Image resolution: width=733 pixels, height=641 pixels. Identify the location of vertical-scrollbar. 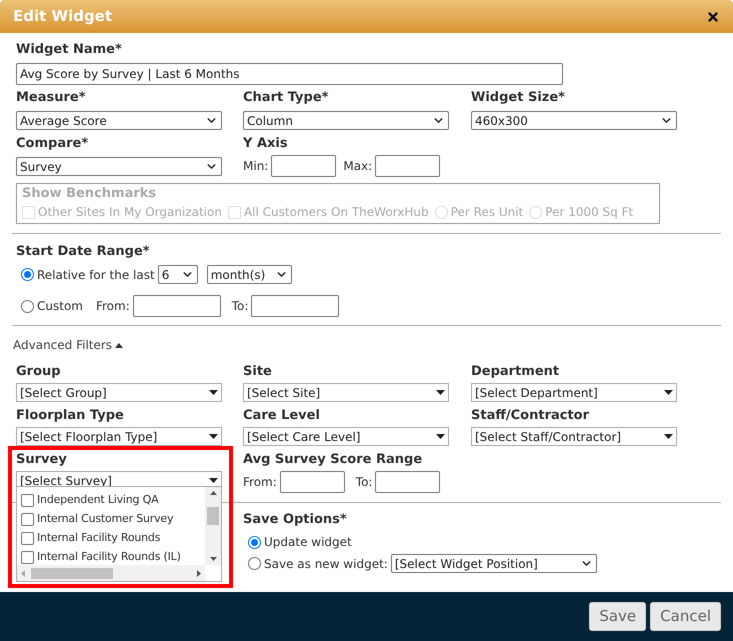
(213, 526).